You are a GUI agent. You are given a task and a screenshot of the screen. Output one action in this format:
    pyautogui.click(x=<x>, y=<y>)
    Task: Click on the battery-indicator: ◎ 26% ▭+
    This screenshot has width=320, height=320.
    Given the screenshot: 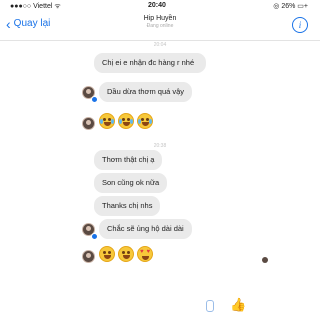 What is the action you would take?
    pyautogui.click(x=290, y=6)
    